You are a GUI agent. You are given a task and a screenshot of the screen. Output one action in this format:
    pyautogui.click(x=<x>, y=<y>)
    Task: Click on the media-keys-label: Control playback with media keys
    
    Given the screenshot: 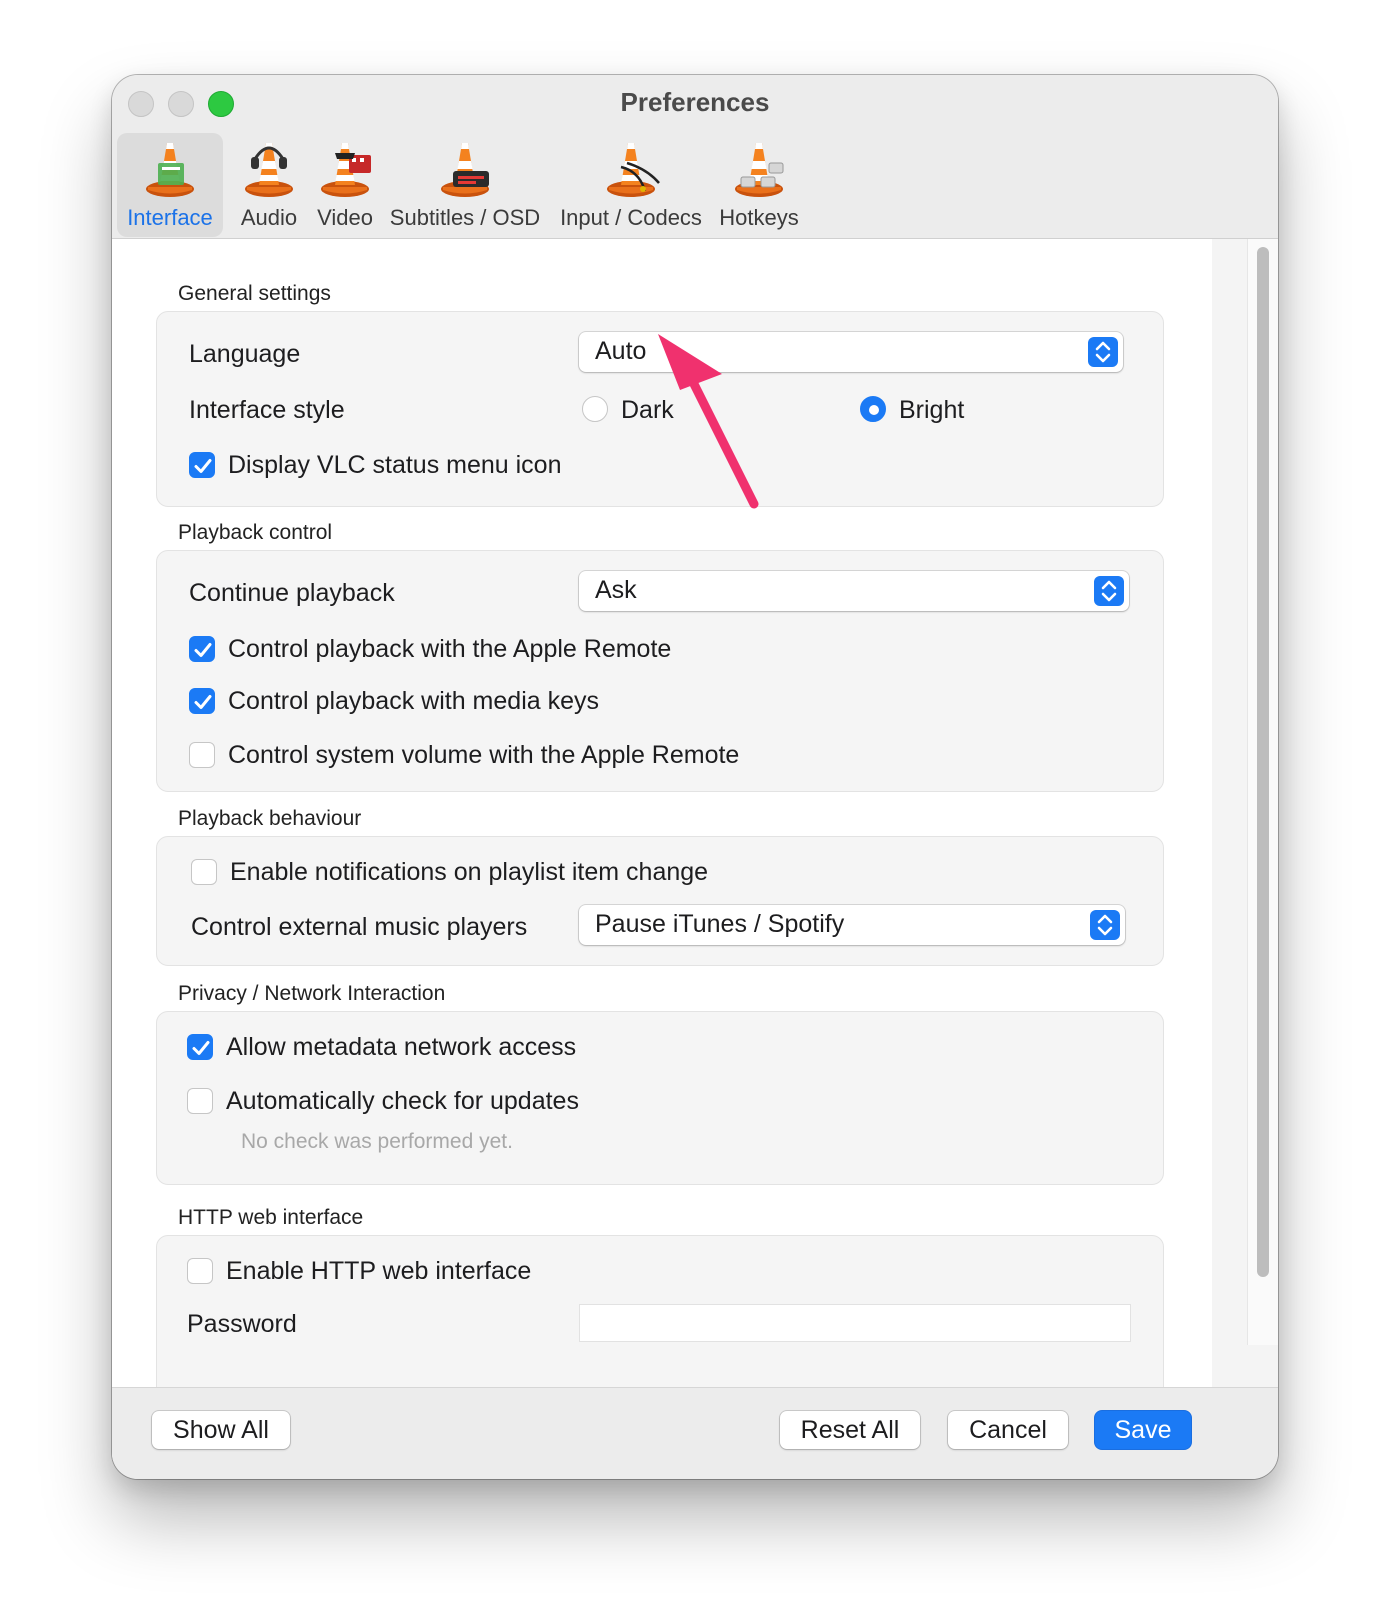 What is the action you would take?
    pyautogui.click(x=413, y=701)
    